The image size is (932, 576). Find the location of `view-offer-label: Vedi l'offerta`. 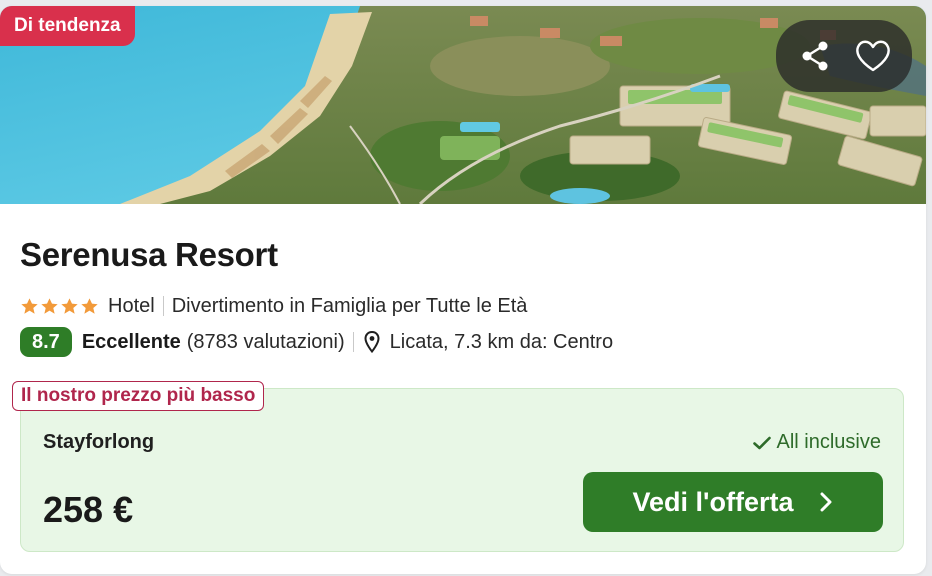

view-offer-label: Vedi l'offerta is located at coordinates (713, 501).